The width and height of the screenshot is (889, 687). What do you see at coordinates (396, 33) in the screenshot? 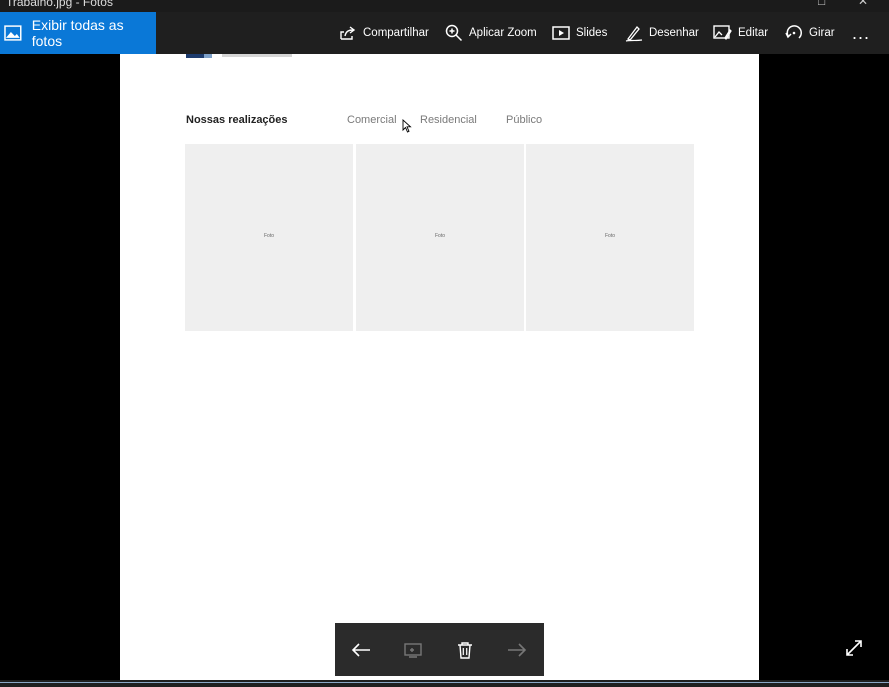
I see `share-label: Compartilhar` at bounding box center [396, 33].